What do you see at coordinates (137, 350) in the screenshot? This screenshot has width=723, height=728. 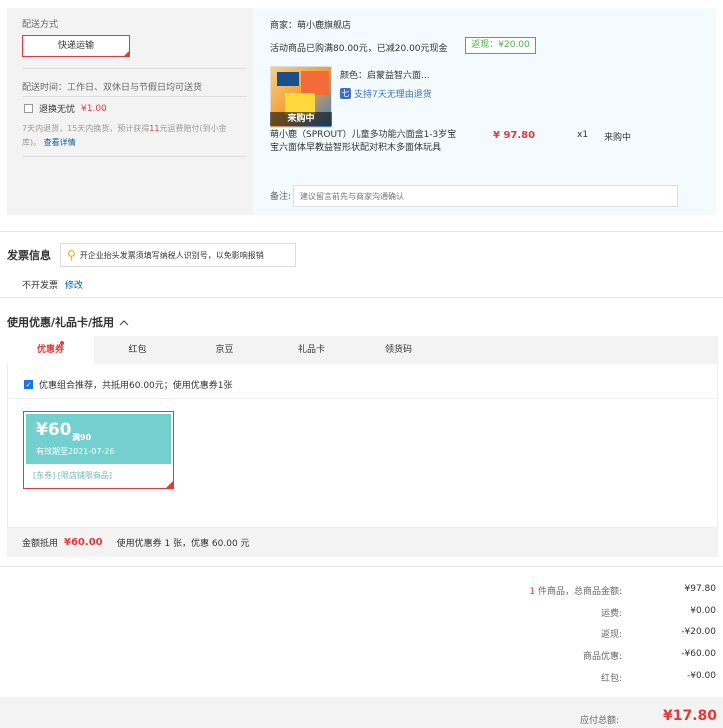 I see `tab-redpacket: 红包` at bounding box center [137, 350].